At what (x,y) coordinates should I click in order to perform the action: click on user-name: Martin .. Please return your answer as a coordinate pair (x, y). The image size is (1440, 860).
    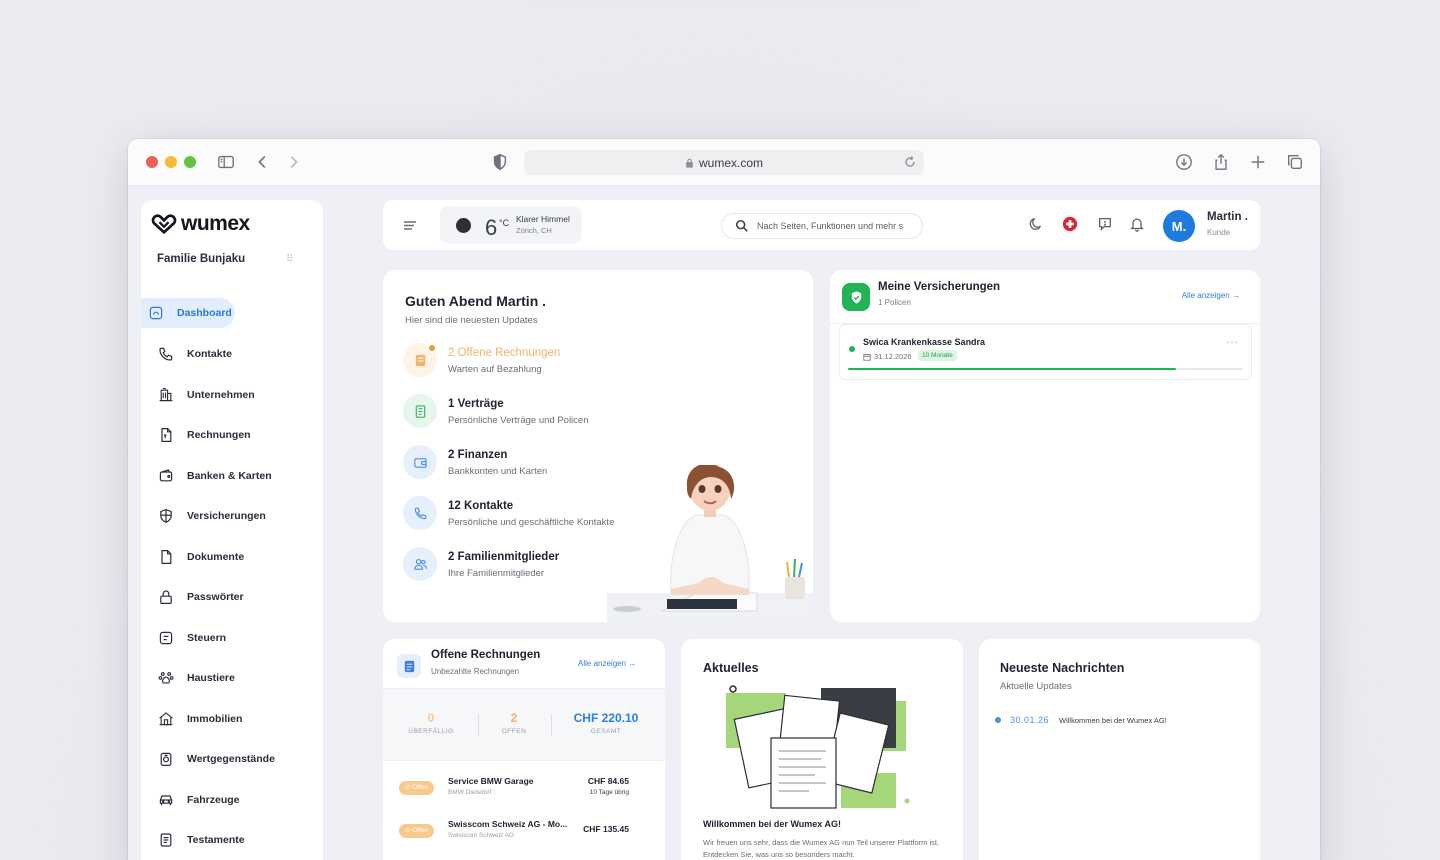
    Looking at the image, I should click on (1227, 217).